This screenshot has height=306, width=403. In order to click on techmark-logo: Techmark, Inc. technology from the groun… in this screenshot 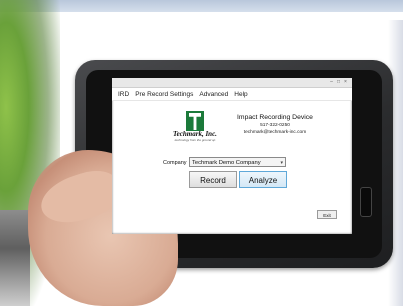, I will do `click(195, 126)`.